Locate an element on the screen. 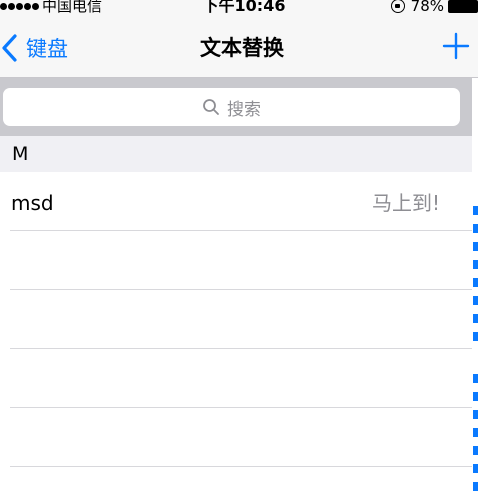  status-bar: 中国电信 下午10:46 78% is located at coordinates (239, 8).